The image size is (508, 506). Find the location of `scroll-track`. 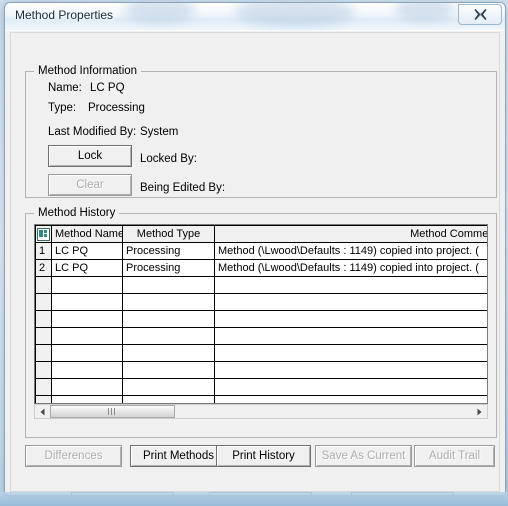

scroll-track is located at coordinates (261, 411).